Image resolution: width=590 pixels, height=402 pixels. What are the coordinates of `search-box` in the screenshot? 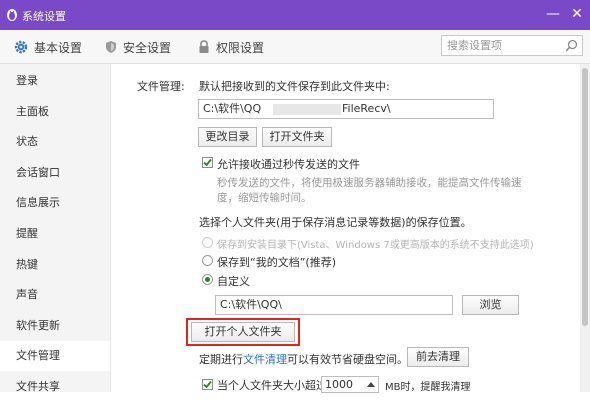 It's located at (512, 45).